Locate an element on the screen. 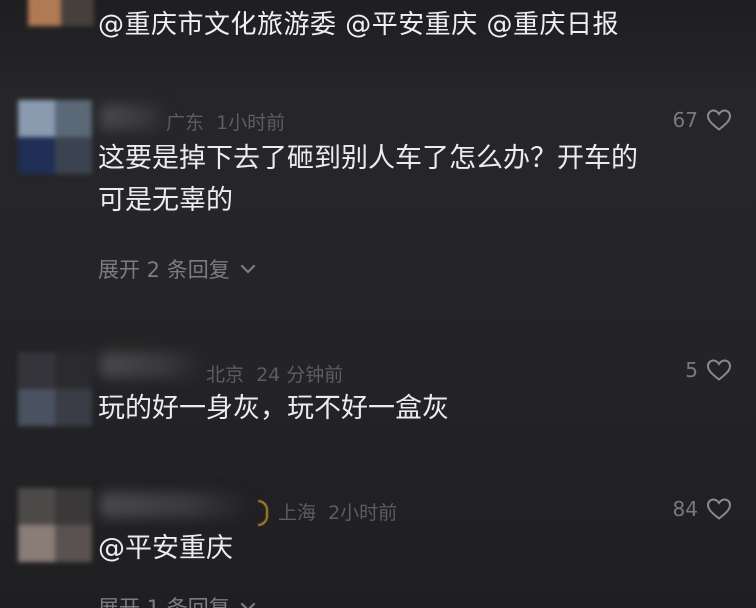 The image size is (756, 608). comment-text-line: 这要是掉下去了砸到别人车了怎么办？开车的 is located at coordinates (368, 158).